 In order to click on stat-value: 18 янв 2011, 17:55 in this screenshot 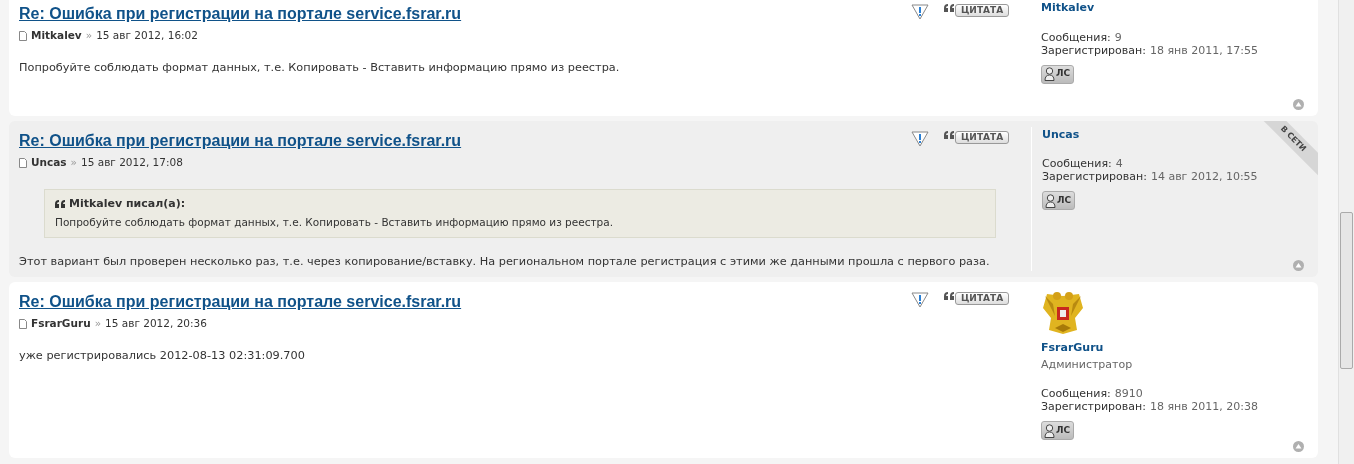, I will do `click(1203, 50)`.